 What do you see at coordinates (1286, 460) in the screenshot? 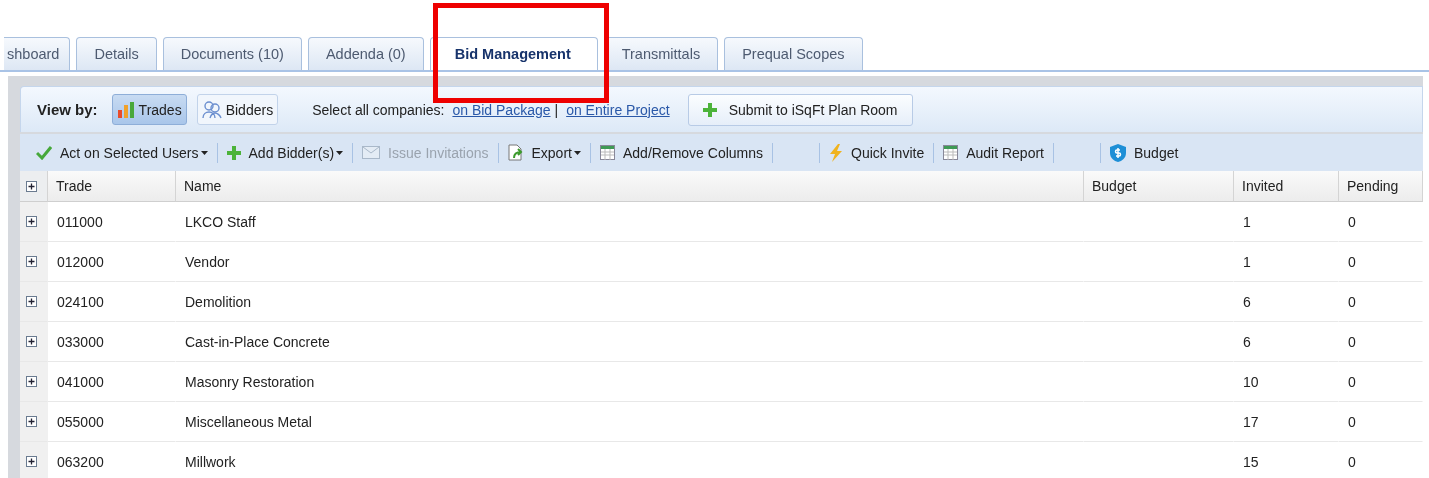
I see `table-cell: 15` at bounding box center [1286, 460].